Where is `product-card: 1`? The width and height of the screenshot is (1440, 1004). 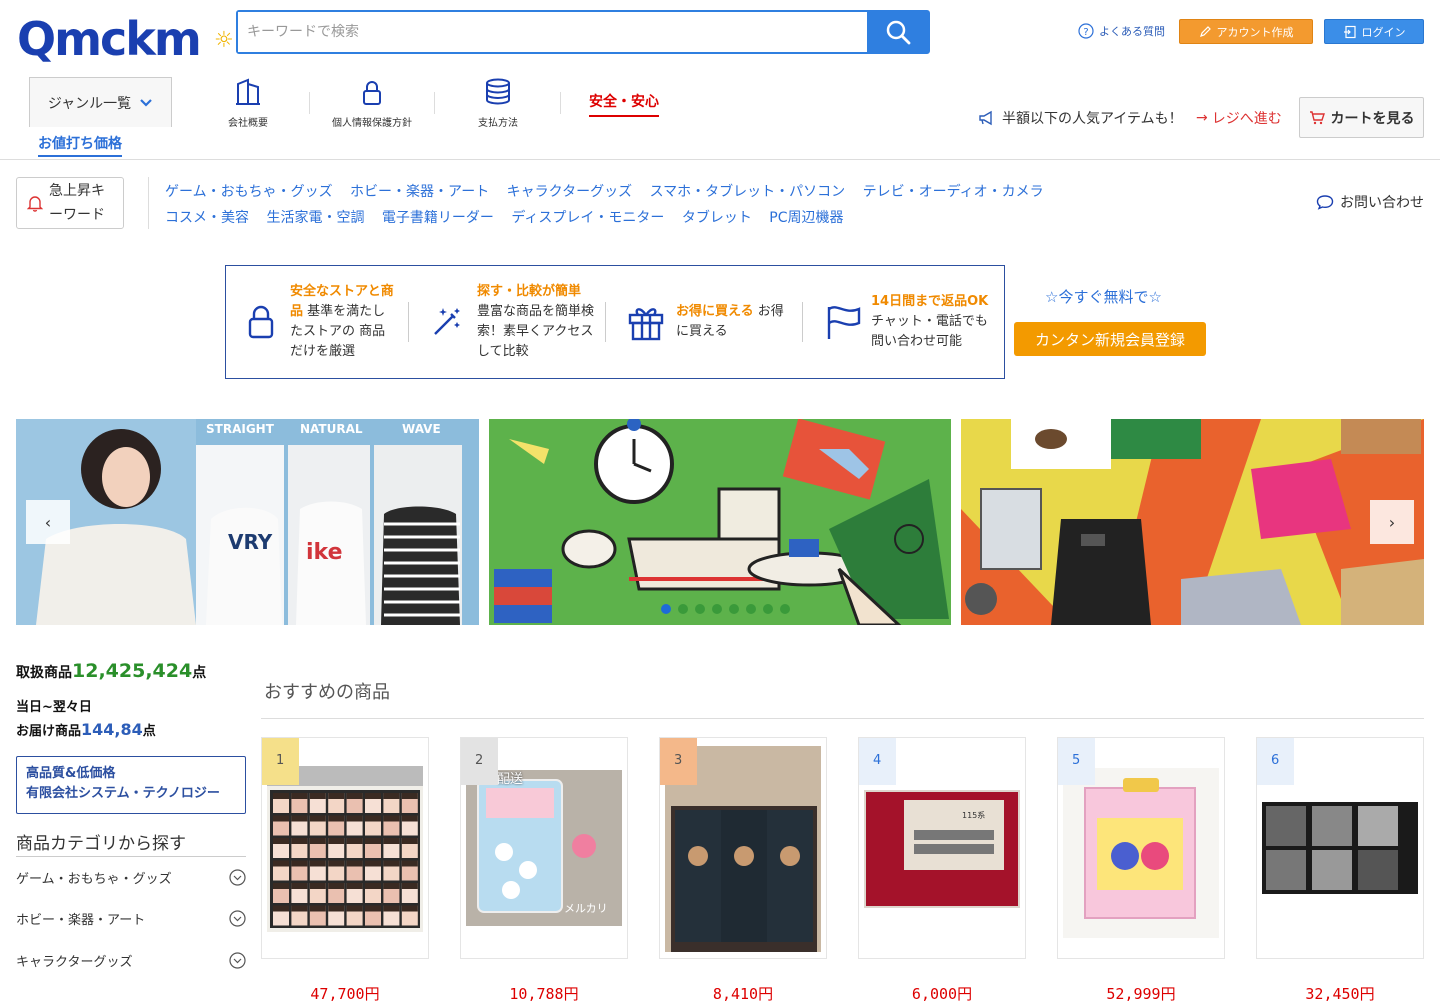
product-card: 1 is located at coordinates (345, 848).